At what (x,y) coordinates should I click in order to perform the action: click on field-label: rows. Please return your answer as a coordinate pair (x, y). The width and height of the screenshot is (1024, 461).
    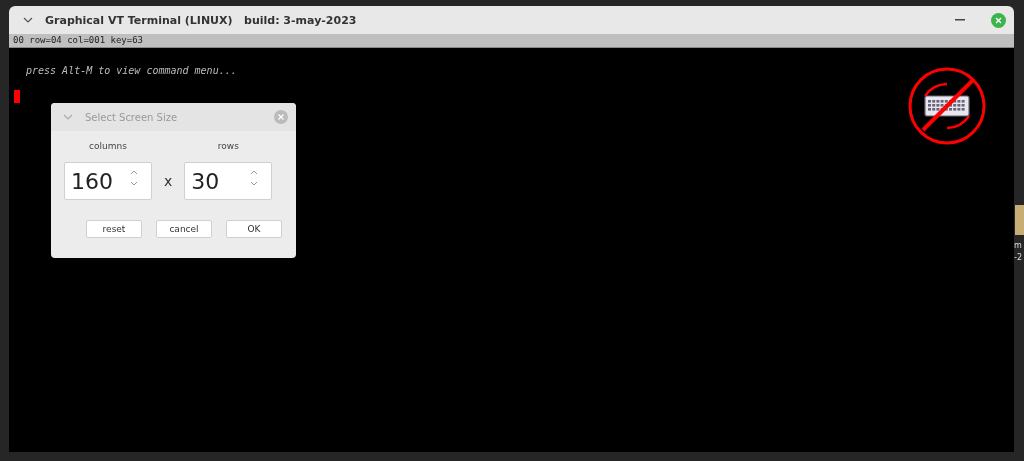
    Looking at the image, I should click on (228, 146).